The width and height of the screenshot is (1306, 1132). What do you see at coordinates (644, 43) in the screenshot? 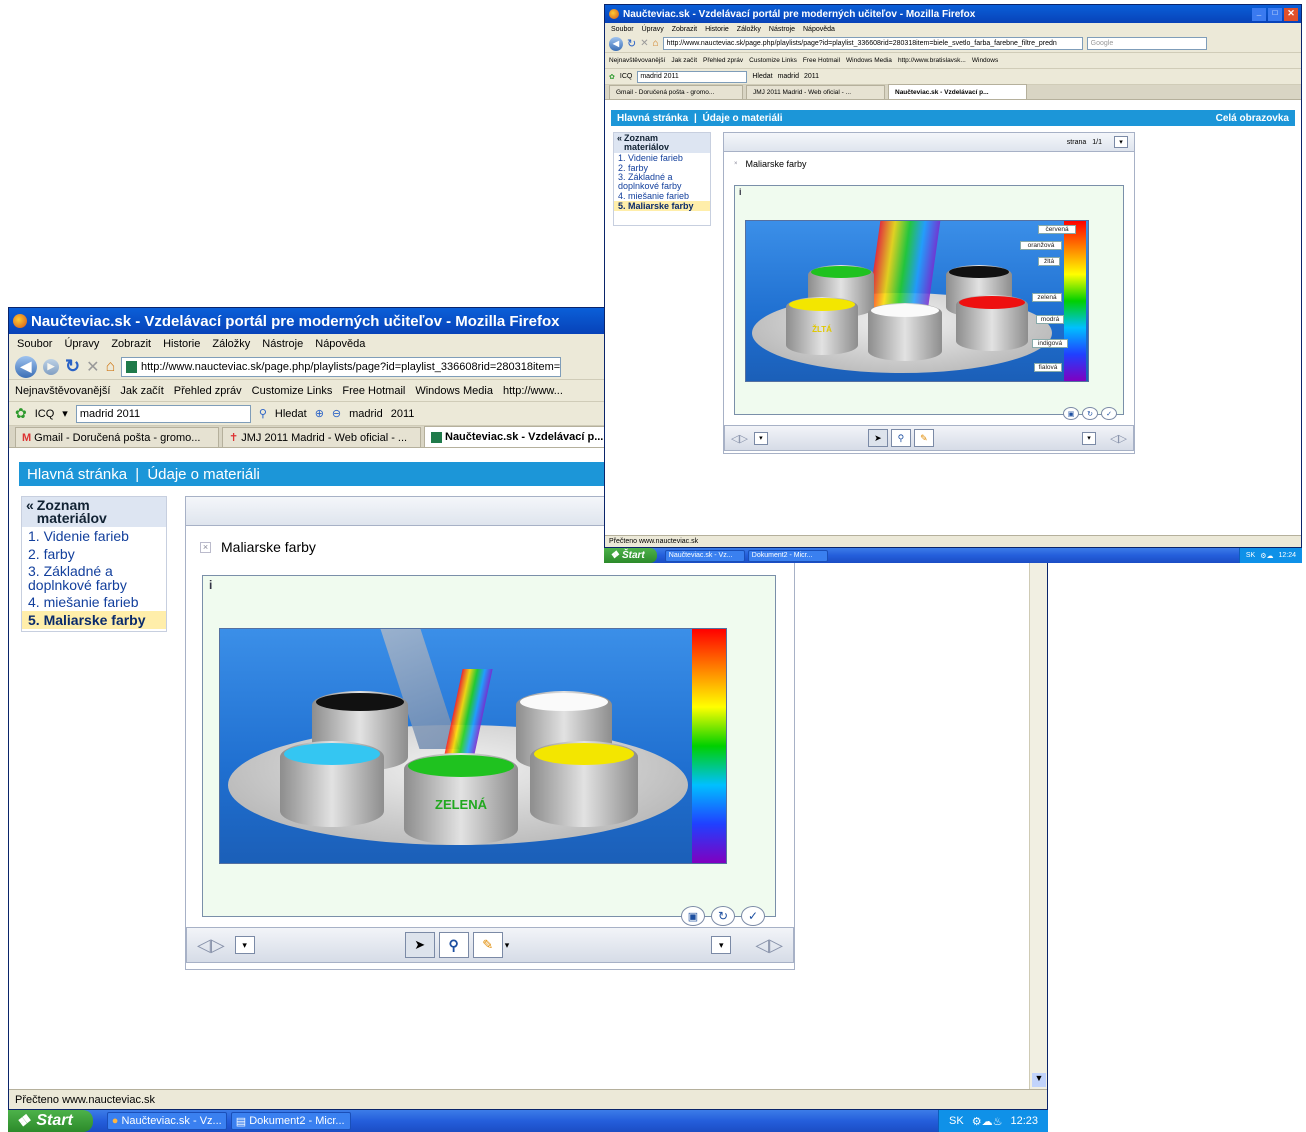
I see `back-stop-icon: ✕` at bounding box center [644, 43].